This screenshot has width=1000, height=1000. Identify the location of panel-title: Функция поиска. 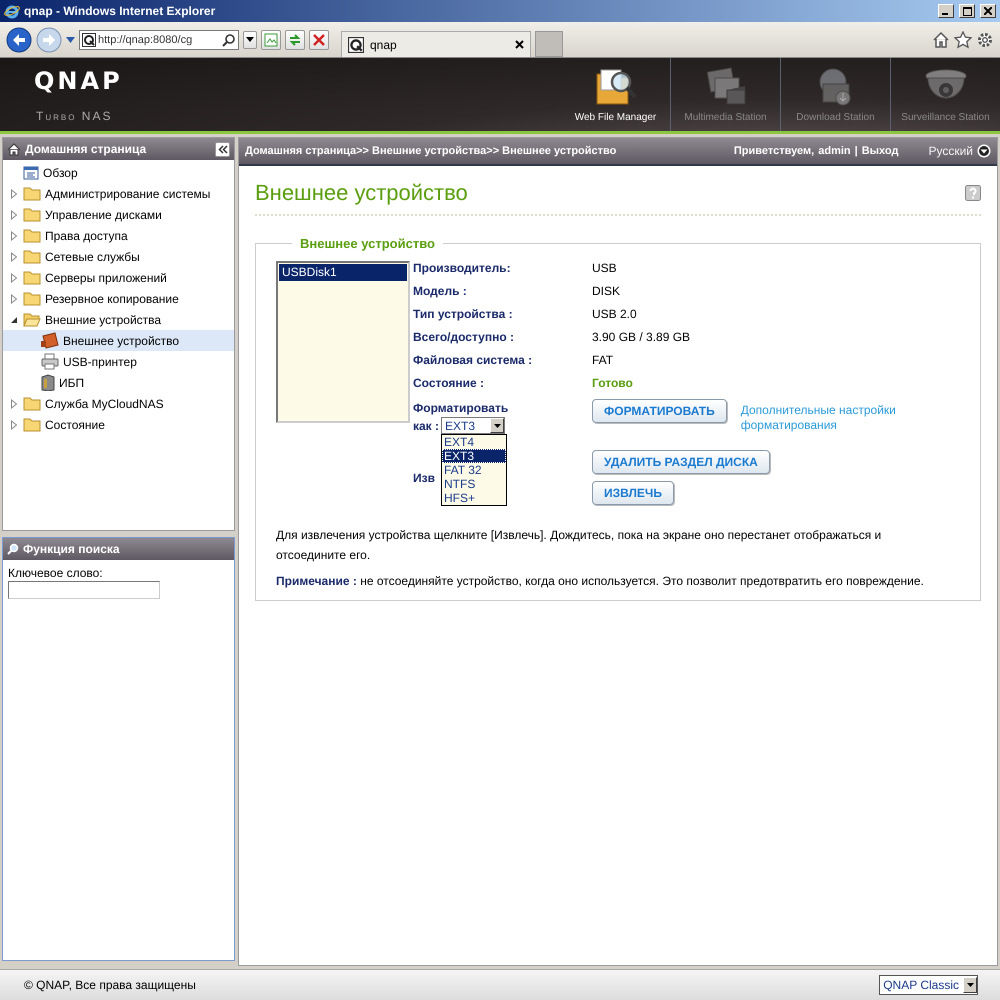
(72, 549).